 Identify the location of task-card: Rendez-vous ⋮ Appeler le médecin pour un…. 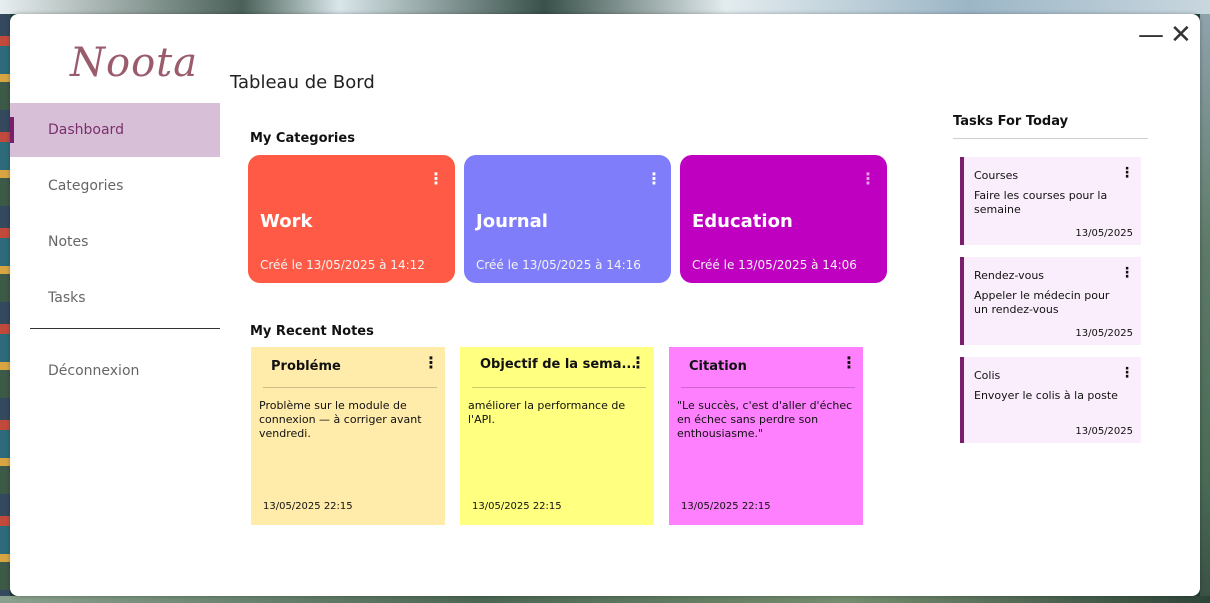
(1050, 301).